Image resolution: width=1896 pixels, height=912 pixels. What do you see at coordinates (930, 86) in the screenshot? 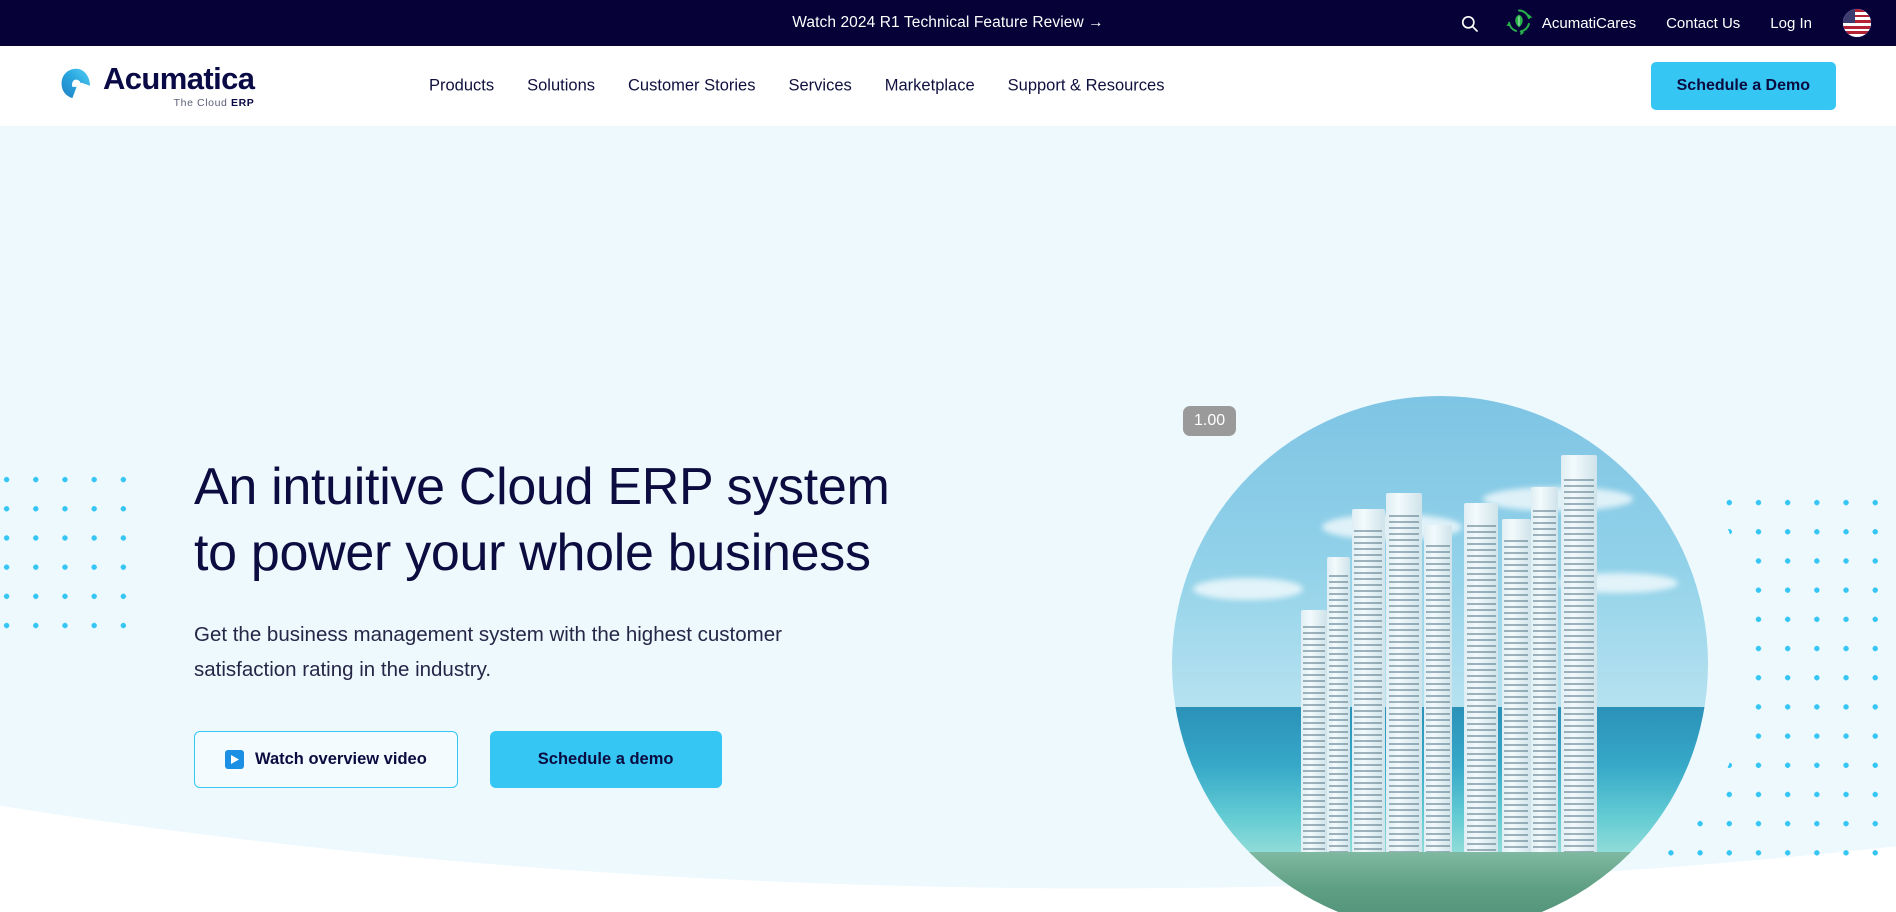
I see `nav-item-marketplace: Marketplace` at bounding box center [930, 86].